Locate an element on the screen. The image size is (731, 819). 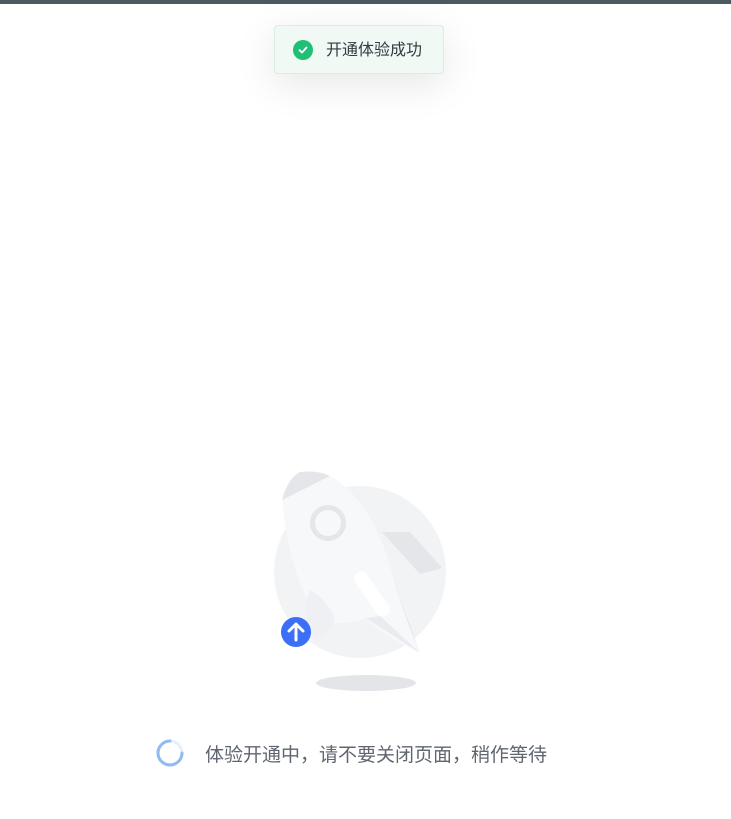
success-toast: 开通体验成功 is located at coordinates (359, 49).